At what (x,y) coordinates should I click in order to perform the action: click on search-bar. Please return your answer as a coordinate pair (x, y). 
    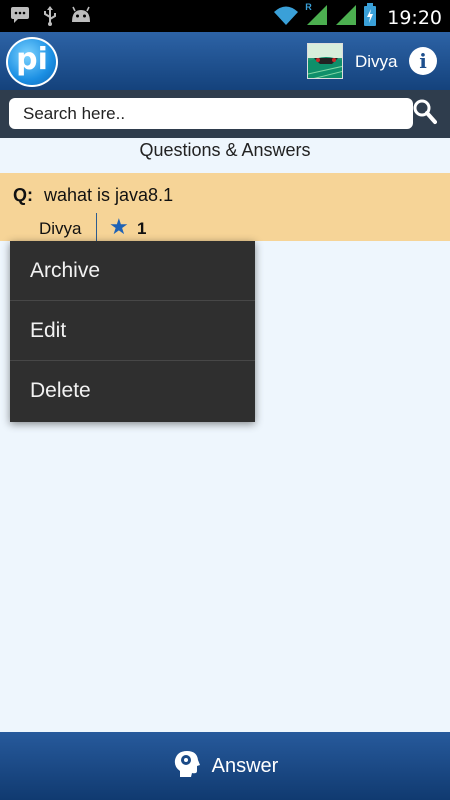
    Looking at the image, I should click on (225, 114).